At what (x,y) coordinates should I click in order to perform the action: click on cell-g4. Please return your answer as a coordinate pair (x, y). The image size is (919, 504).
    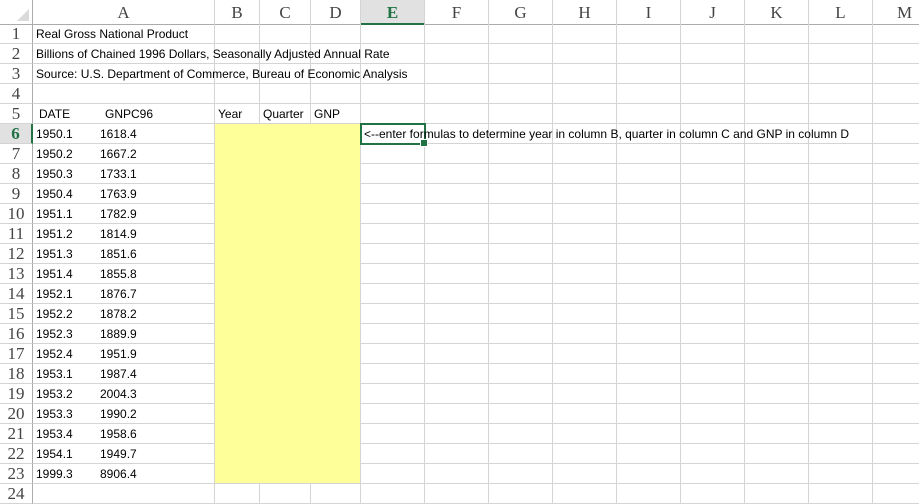
    Looking at the image, I should click on (521, 94).